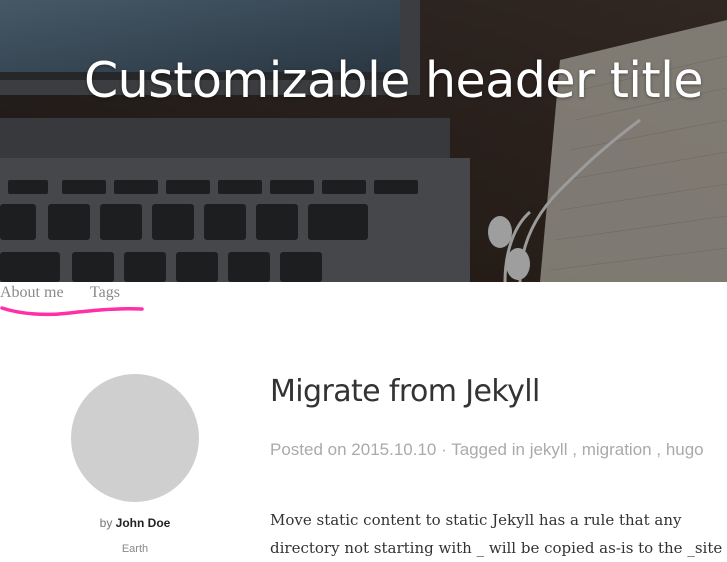 The image size is (727, 562). Describe the element at coordinates (135, 438) in the screenshot. I see `avatar` at that location.